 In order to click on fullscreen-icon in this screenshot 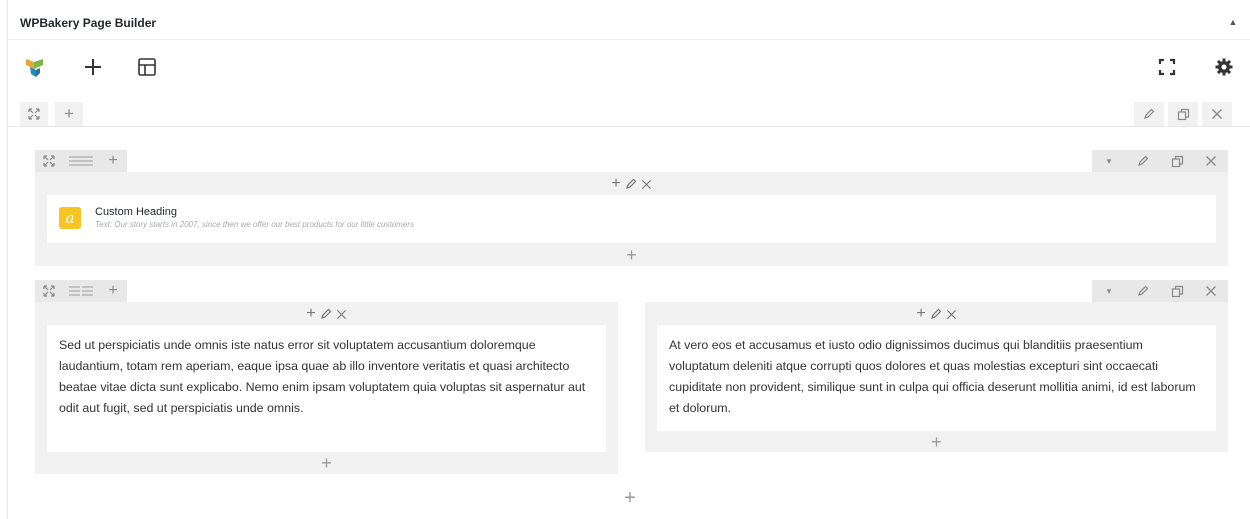, I will do `click(1167, 67)`.